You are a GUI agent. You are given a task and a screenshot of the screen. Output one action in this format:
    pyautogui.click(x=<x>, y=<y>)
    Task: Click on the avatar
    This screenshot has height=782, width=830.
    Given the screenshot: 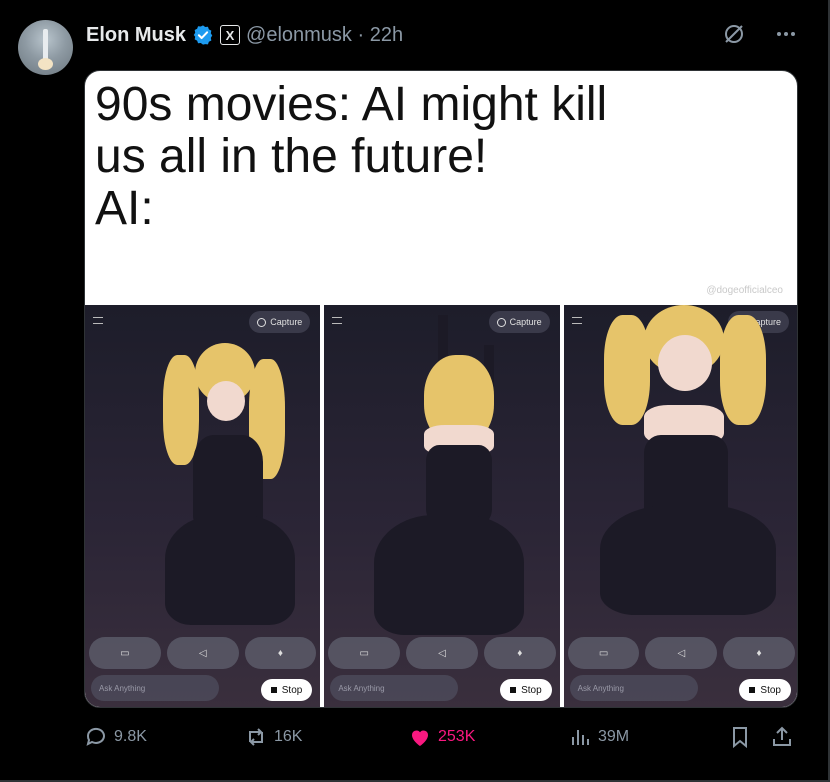 What is the action you would take?
    pyautogui.click(x=45, y=47)
    